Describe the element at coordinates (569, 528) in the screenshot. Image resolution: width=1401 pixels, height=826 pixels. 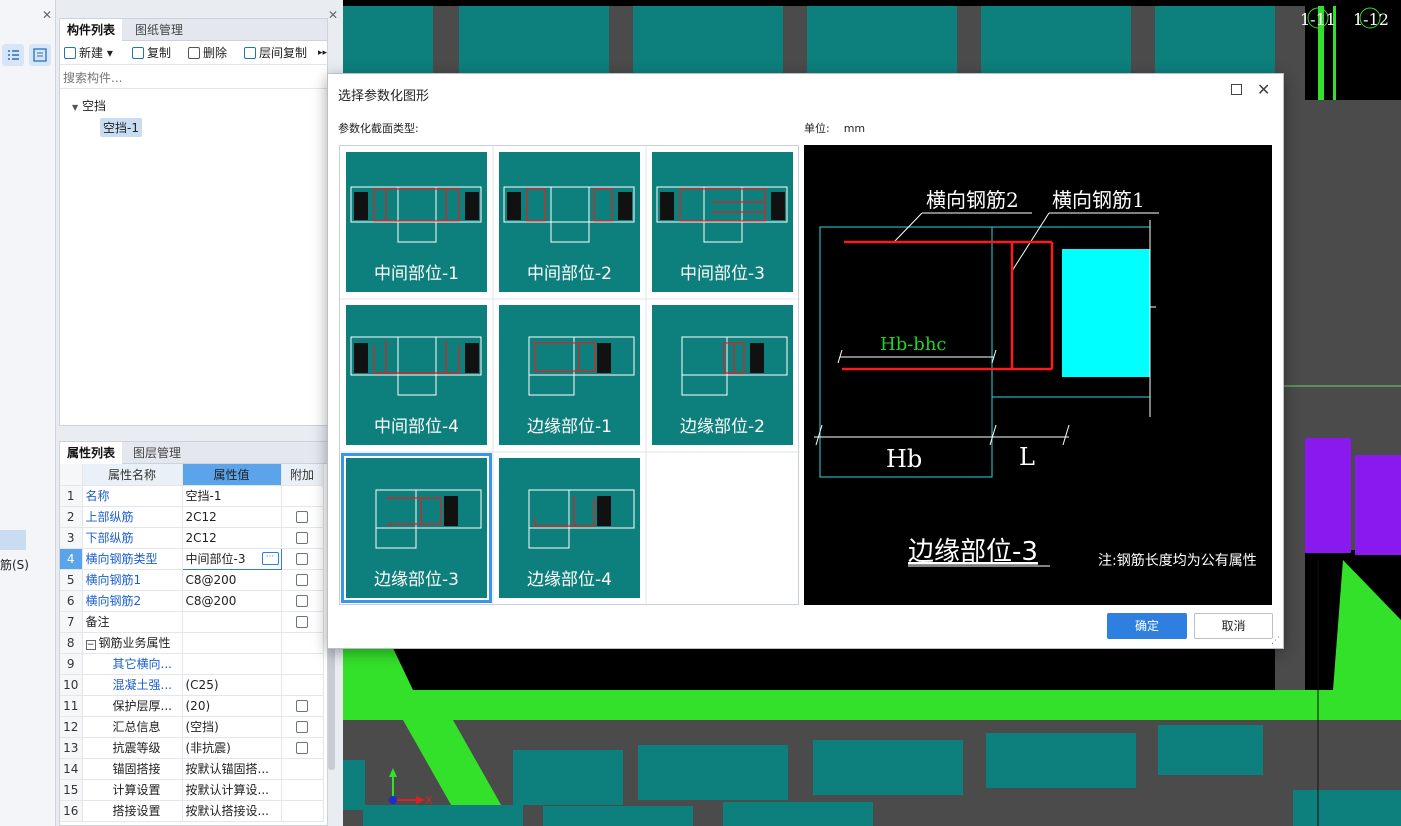
I see `shape-option-edge-4: 边缘部位-4` at that location.